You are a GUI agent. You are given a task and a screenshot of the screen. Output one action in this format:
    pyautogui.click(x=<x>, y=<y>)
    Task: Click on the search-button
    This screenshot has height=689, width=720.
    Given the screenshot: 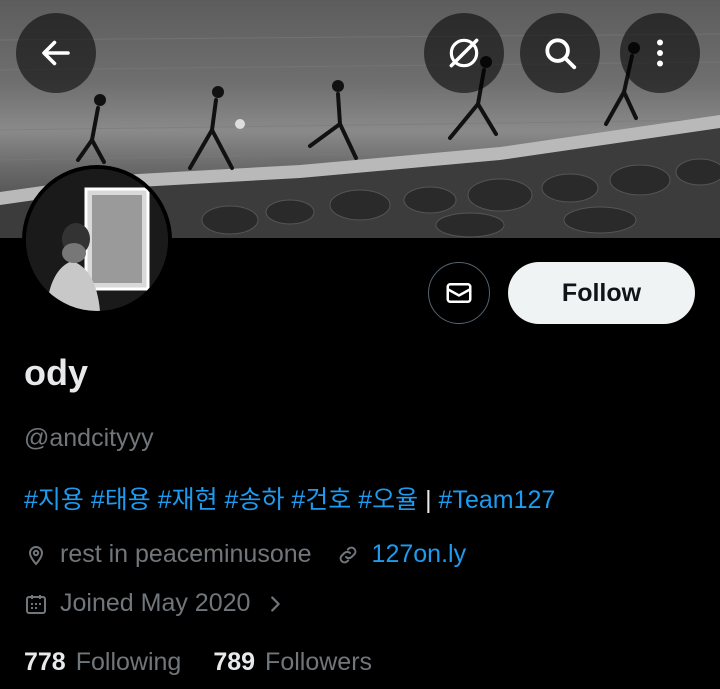 What is the action you would take?
    pyautogui.click(x=560, y=53)
    